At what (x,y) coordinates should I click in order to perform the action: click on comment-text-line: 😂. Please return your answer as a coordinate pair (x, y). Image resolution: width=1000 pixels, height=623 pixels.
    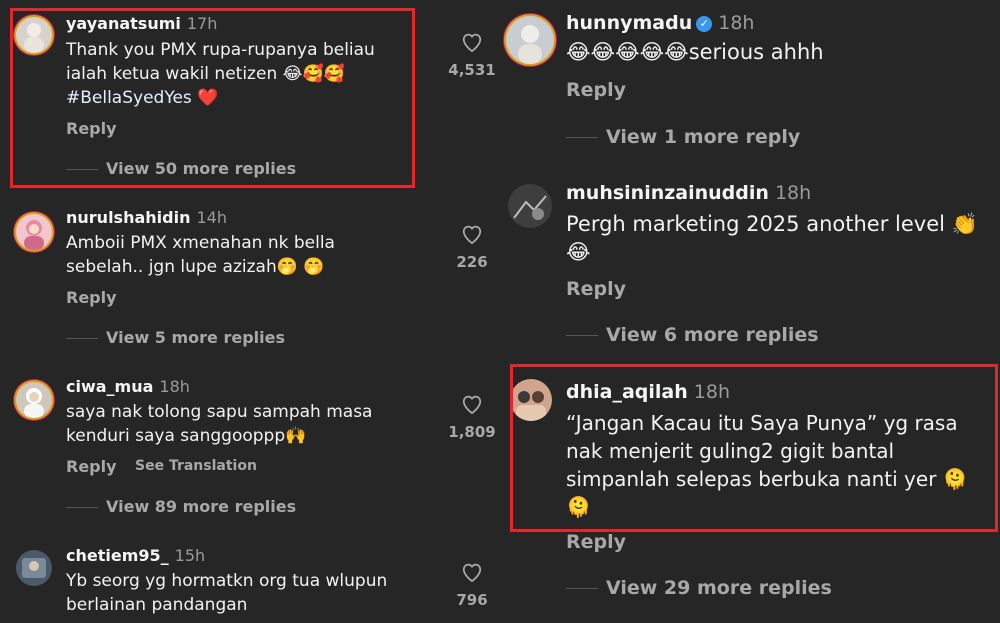
    Looking at the image, I should click on (578, 252).